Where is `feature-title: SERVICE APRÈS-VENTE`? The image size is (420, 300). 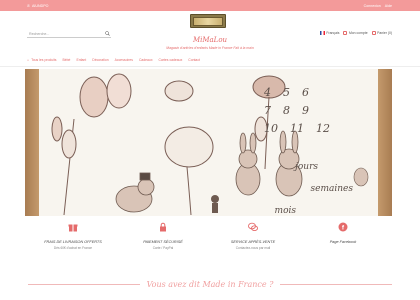
feature-title: SERVICE APRÈS-VENTE is located at coordinates (253, 242).